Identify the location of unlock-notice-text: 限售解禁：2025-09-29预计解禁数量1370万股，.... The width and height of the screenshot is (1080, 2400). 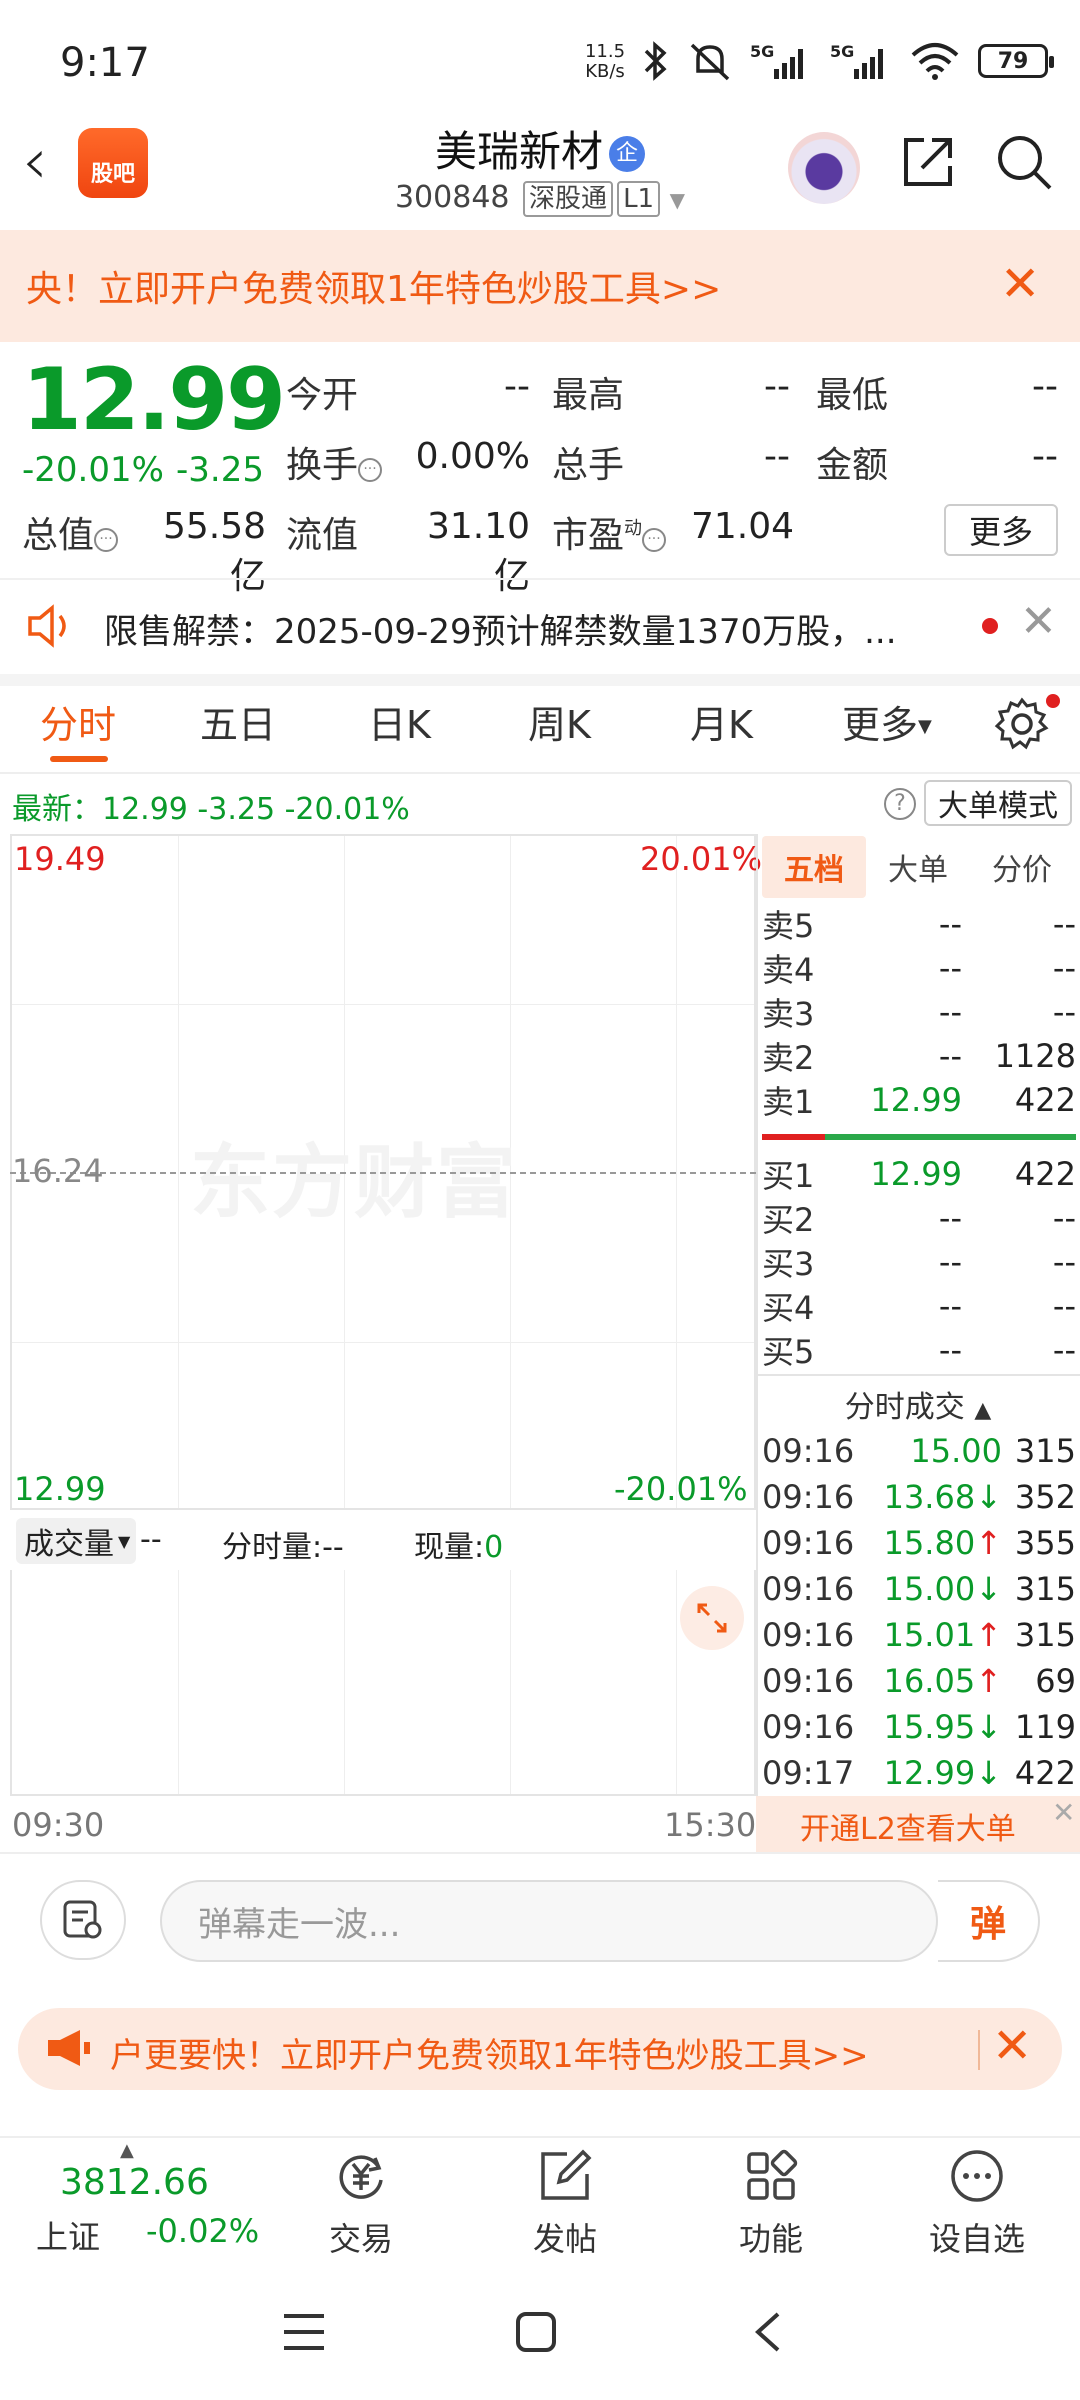
(524, 628).